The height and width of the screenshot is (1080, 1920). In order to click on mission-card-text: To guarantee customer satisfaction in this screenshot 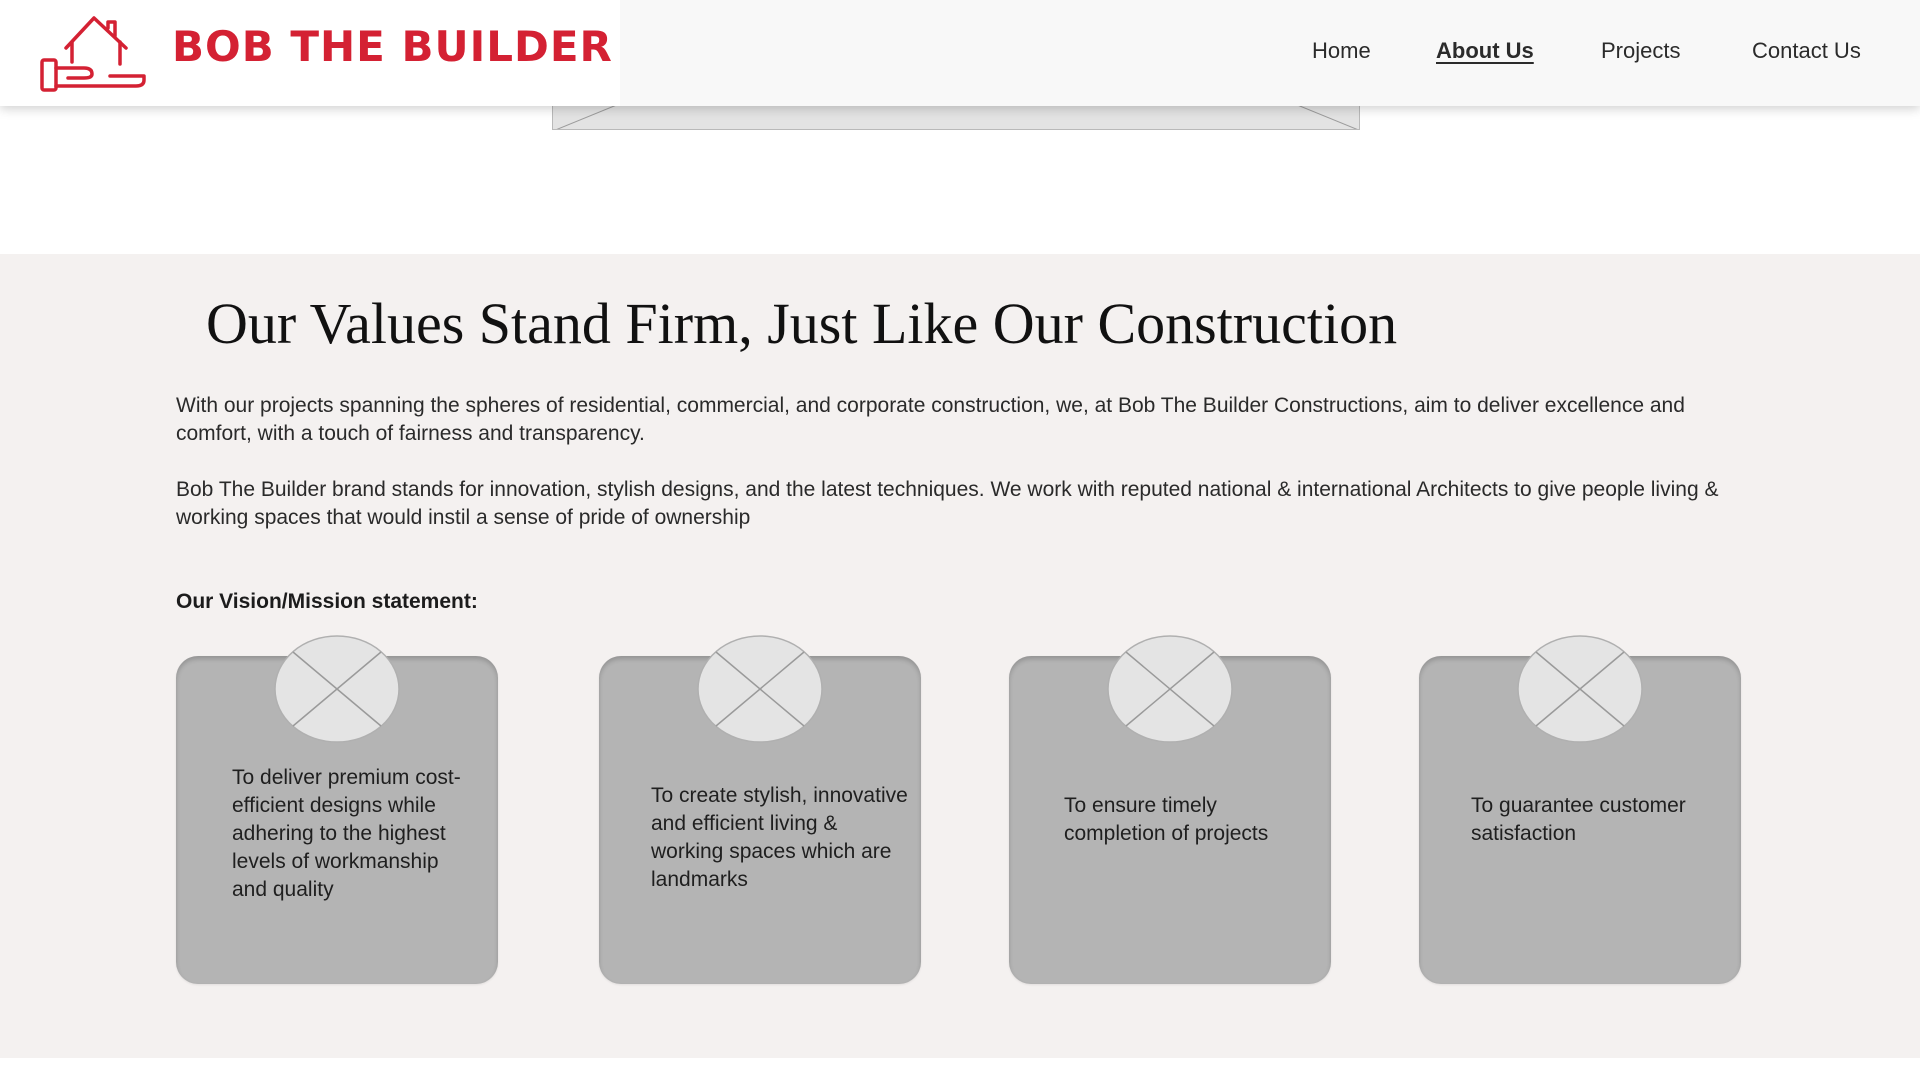, I will do `click(1578, 819)`.